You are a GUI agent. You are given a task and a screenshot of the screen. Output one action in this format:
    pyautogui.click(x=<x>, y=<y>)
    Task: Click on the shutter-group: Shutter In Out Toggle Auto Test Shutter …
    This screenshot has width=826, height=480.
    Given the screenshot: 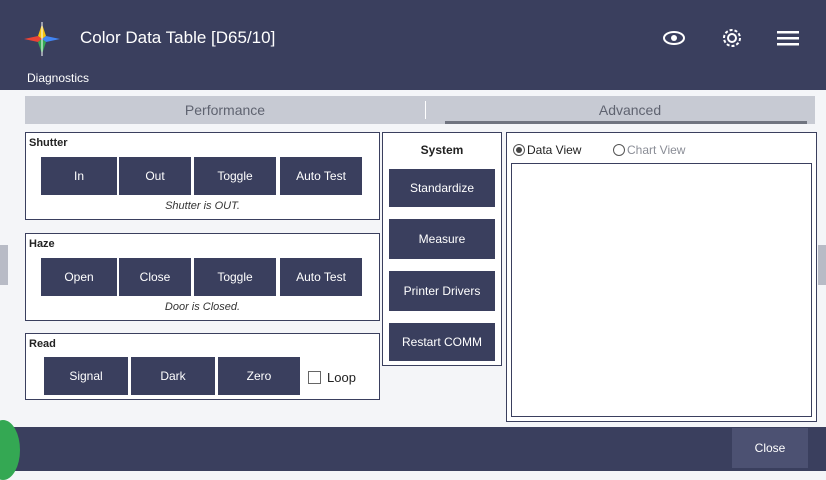 What is the action you would take?
    pyautogui.click(x=202, y=176)
    